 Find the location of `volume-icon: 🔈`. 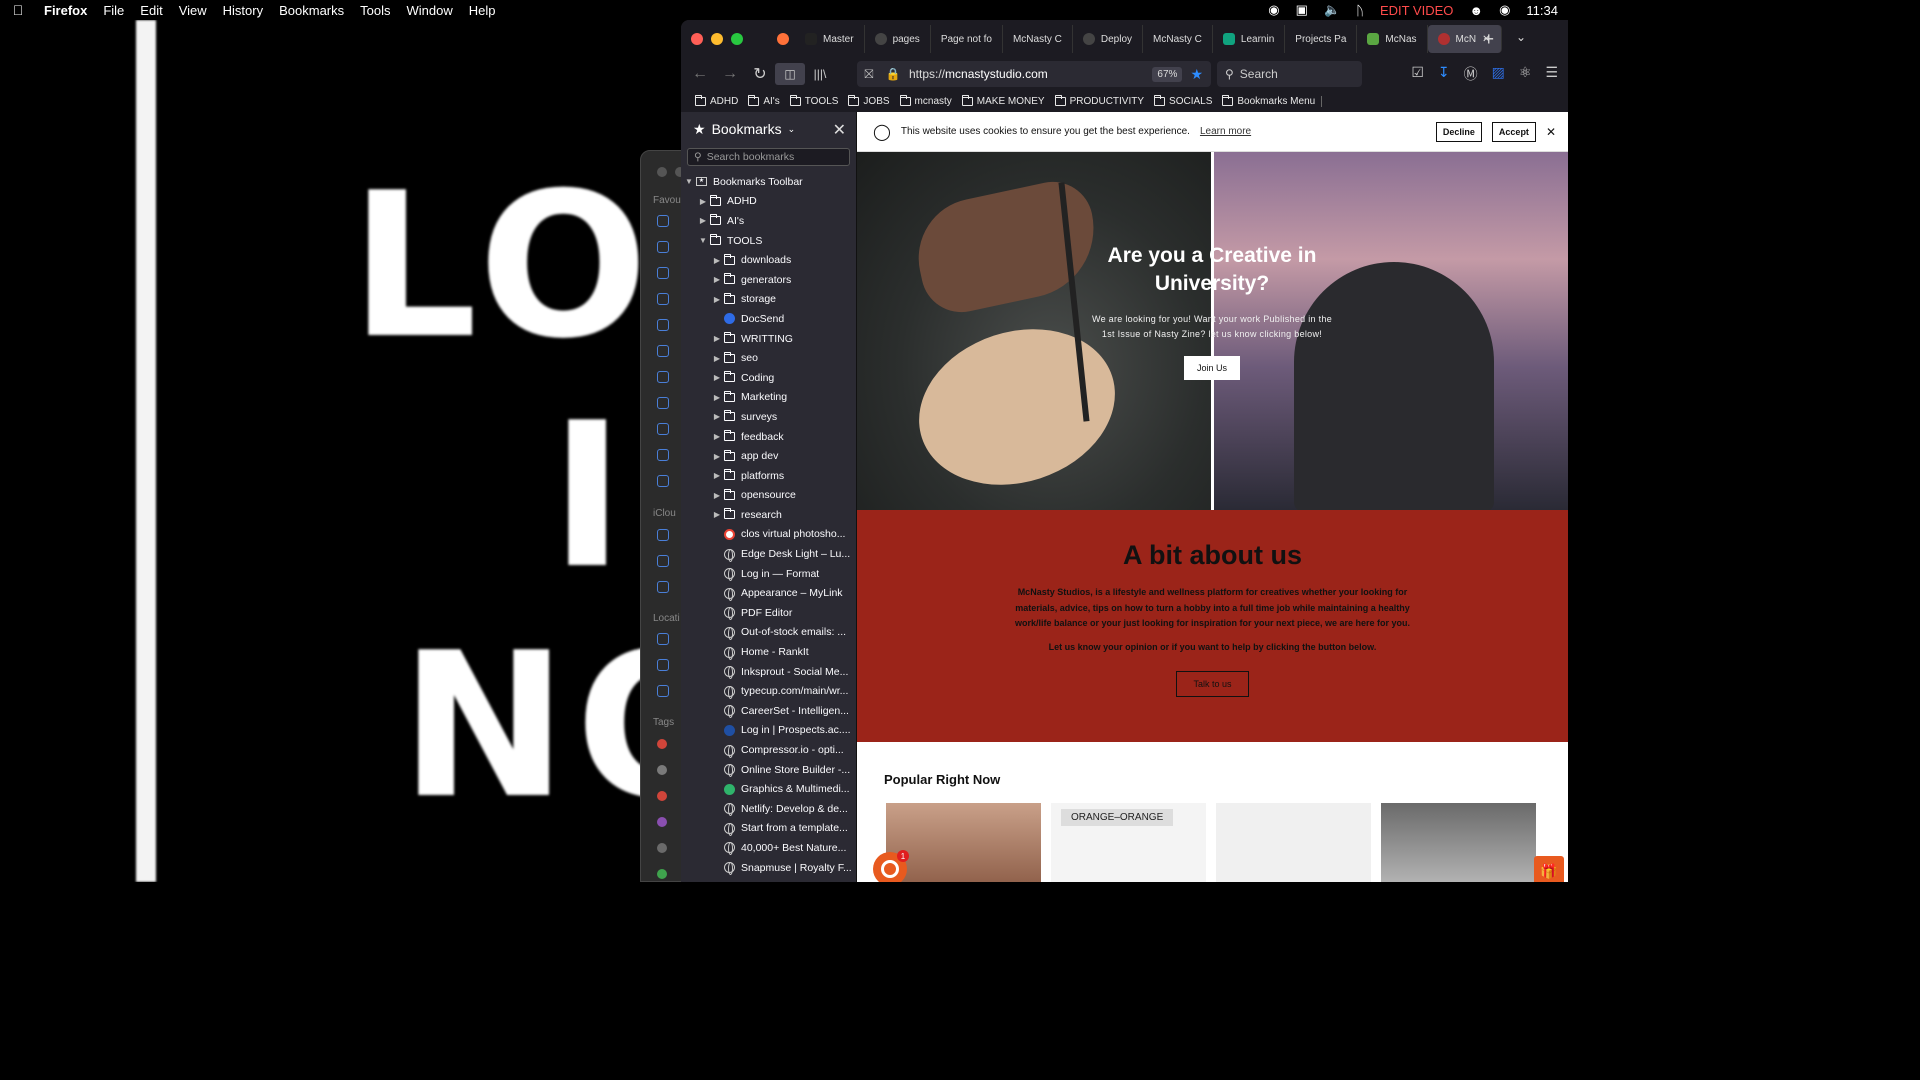

volume-icon: 🔈 is located at coordinates (1332, 10).